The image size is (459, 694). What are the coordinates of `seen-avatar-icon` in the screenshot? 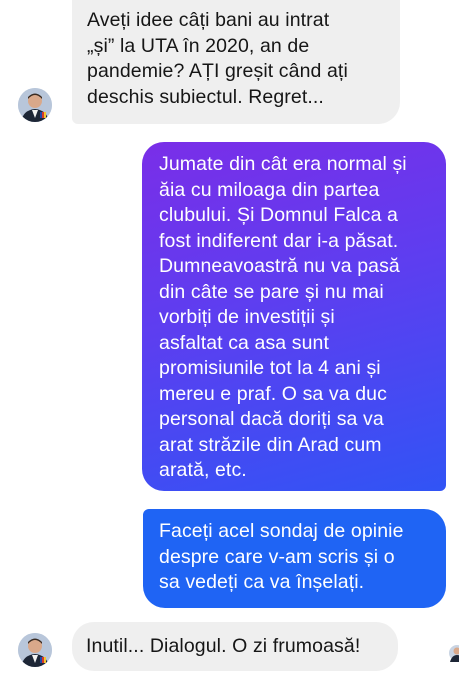 It's located at (453, 653).